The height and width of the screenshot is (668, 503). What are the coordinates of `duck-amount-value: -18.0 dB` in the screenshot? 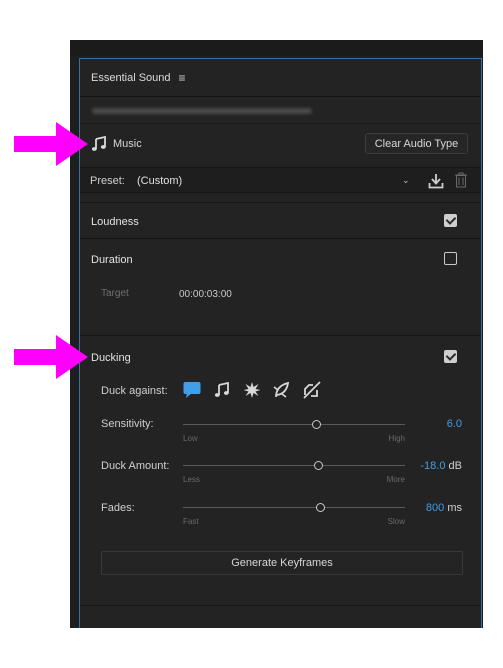 It's located at (441, 466).